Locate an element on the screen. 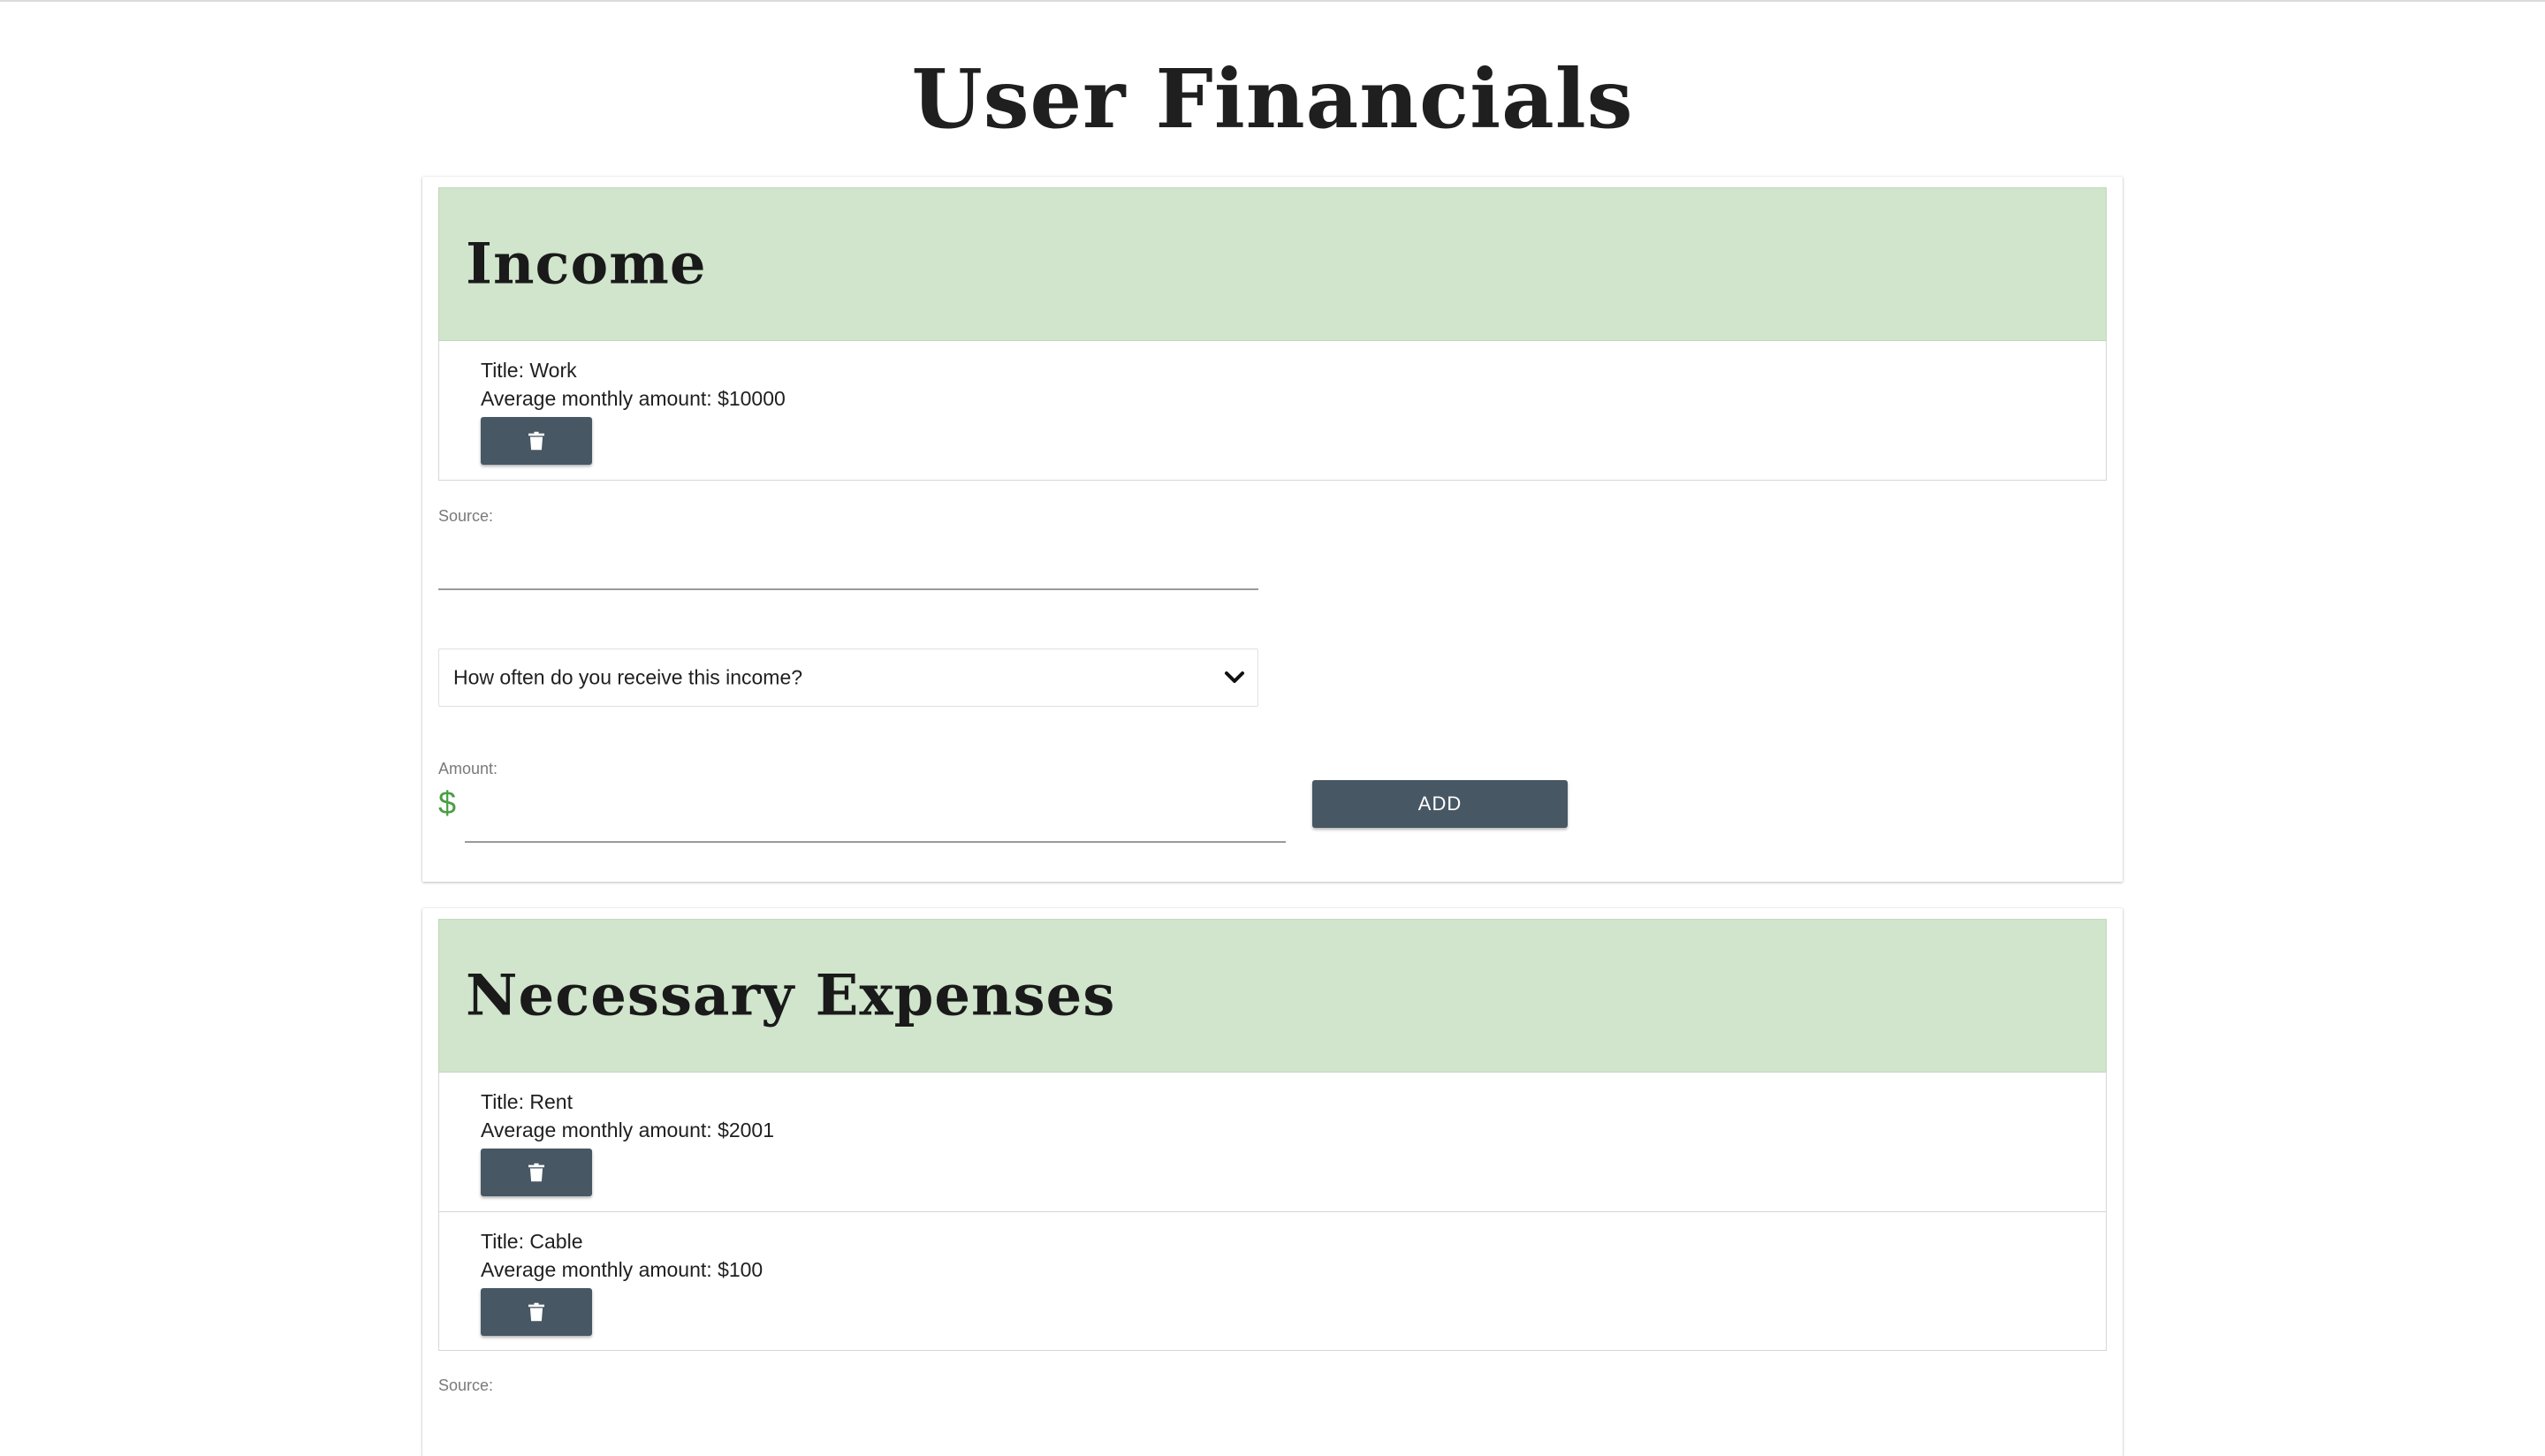 The width and height of the screenshot is (2545, 1456). frequency-select-value: How often do you receive this income? is located at coordinates (628, 677).